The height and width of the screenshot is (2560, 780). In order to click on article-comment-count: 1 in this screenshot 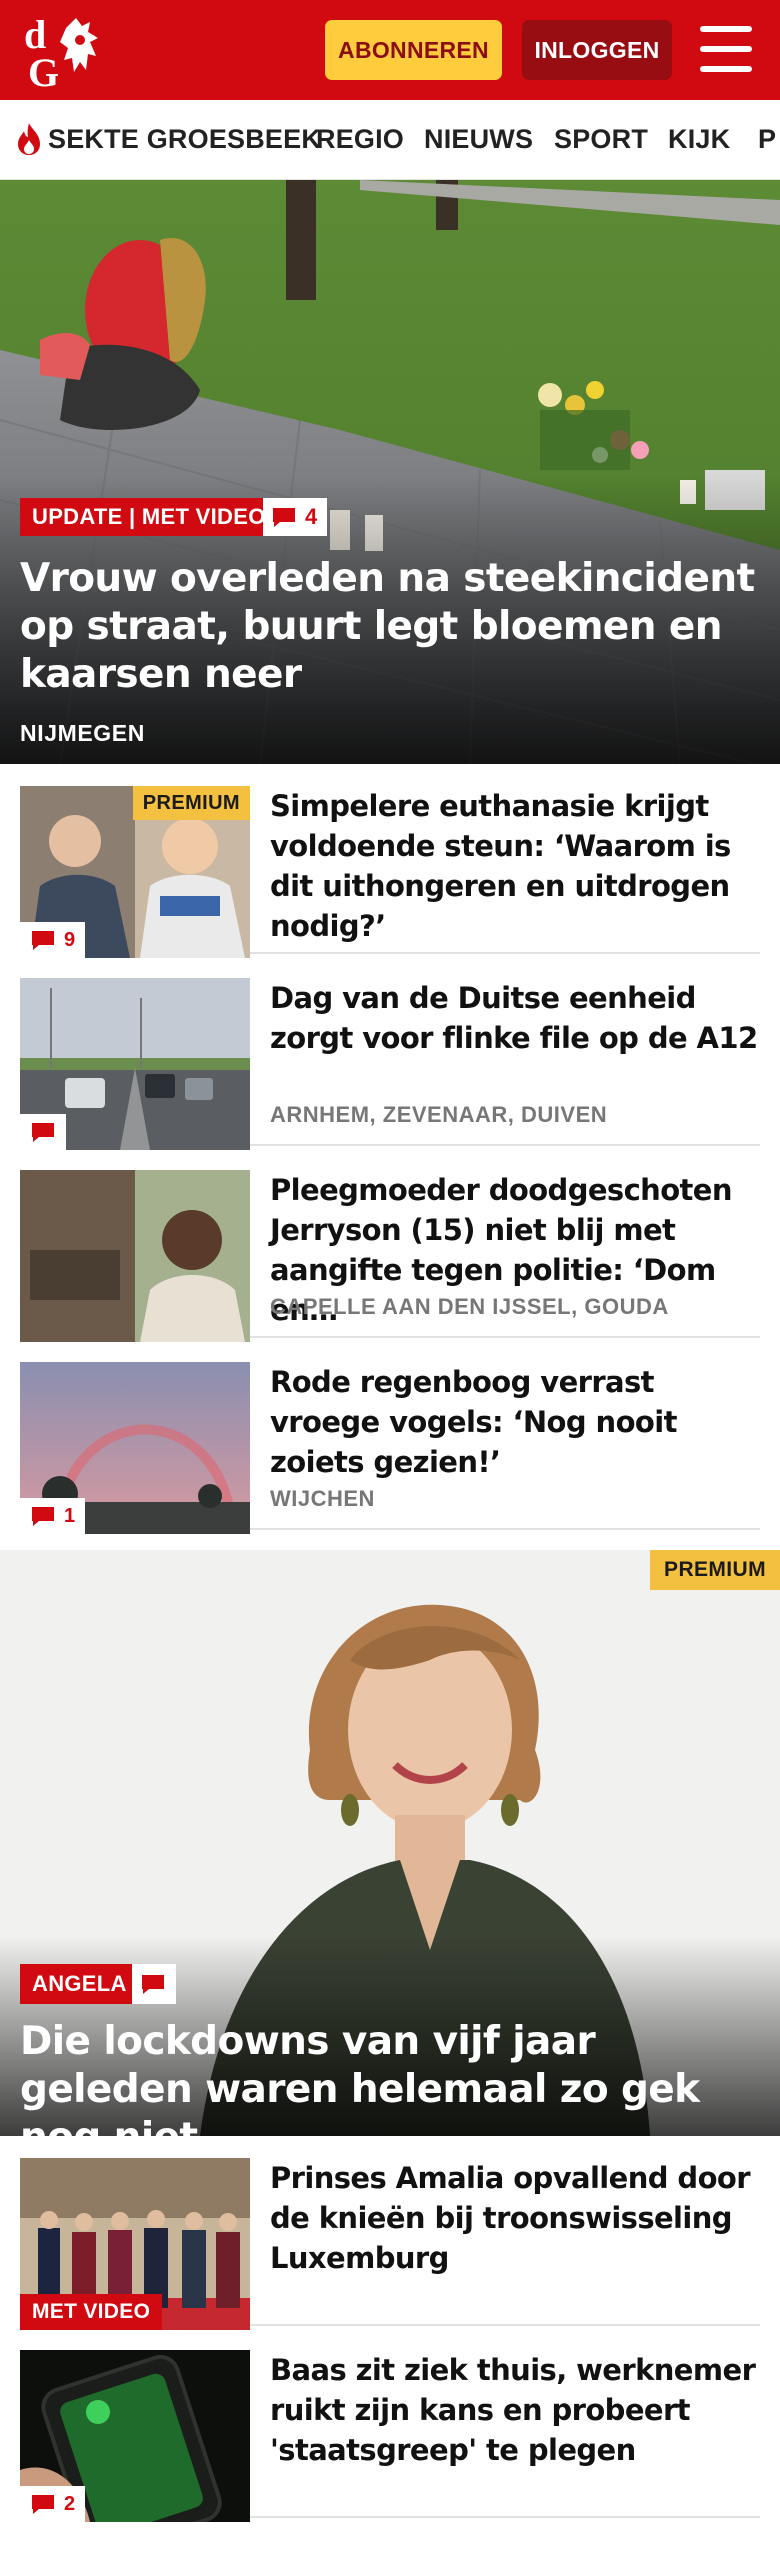, I will do `click(53, 1516)`.